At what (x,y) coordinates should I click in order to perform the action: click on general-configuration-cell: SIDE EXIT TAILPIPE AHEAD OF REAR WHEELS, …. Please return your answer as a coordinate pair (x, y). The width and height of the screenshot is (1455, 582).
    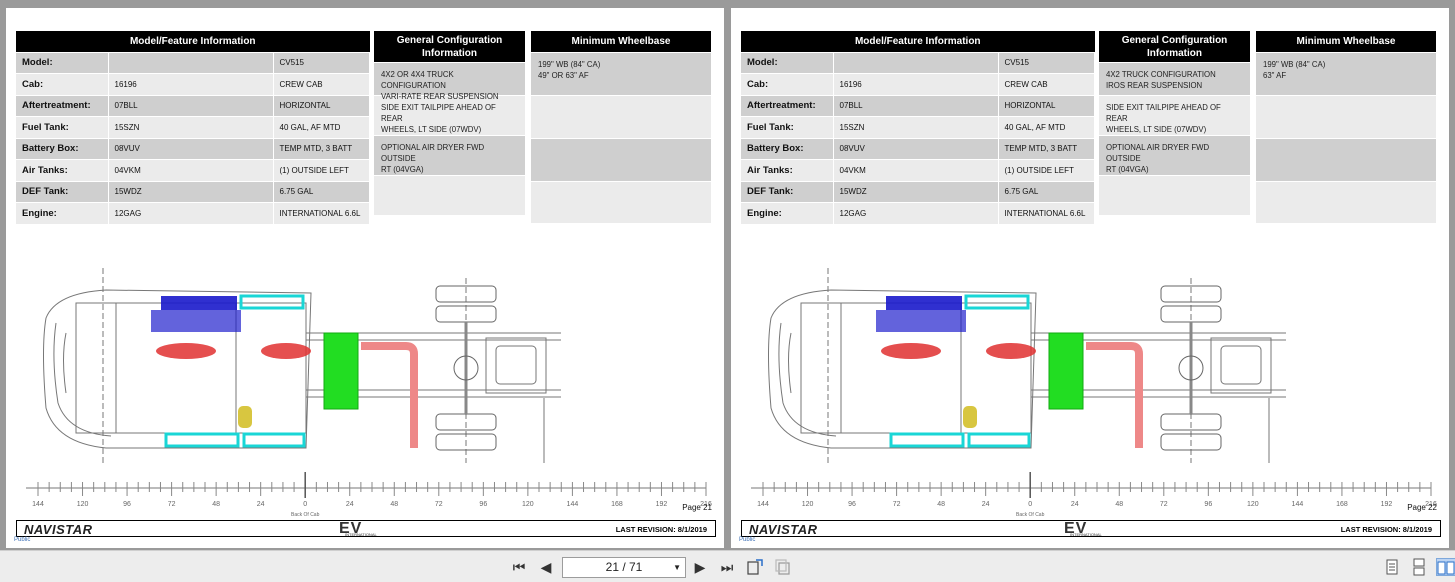
    Looking at the image, I should click on (1174, 115).